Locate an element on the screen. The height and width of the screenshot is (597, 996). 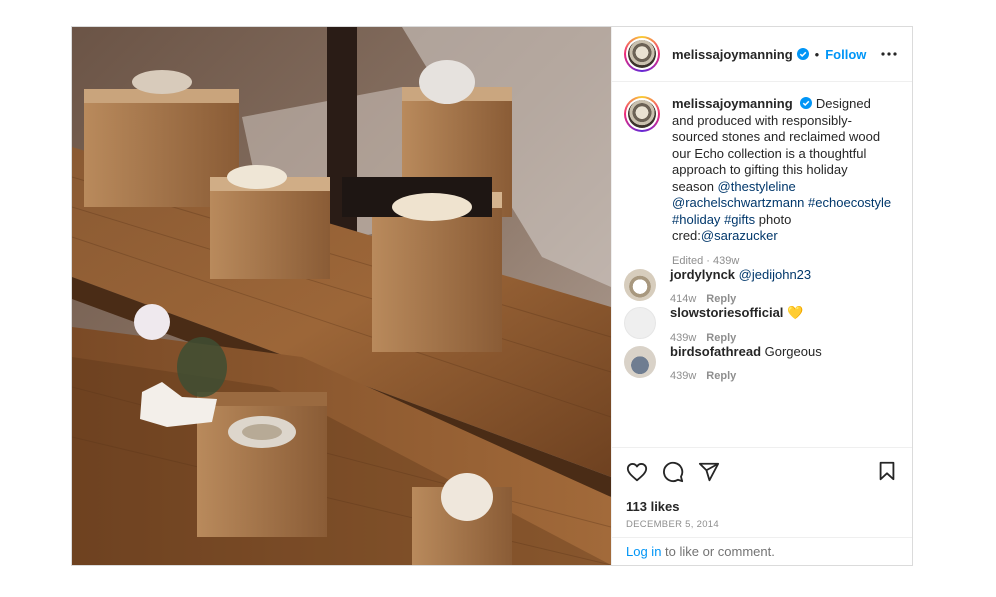
caption-meta-line: Edited · 439w is located at coordinates (705, 261).